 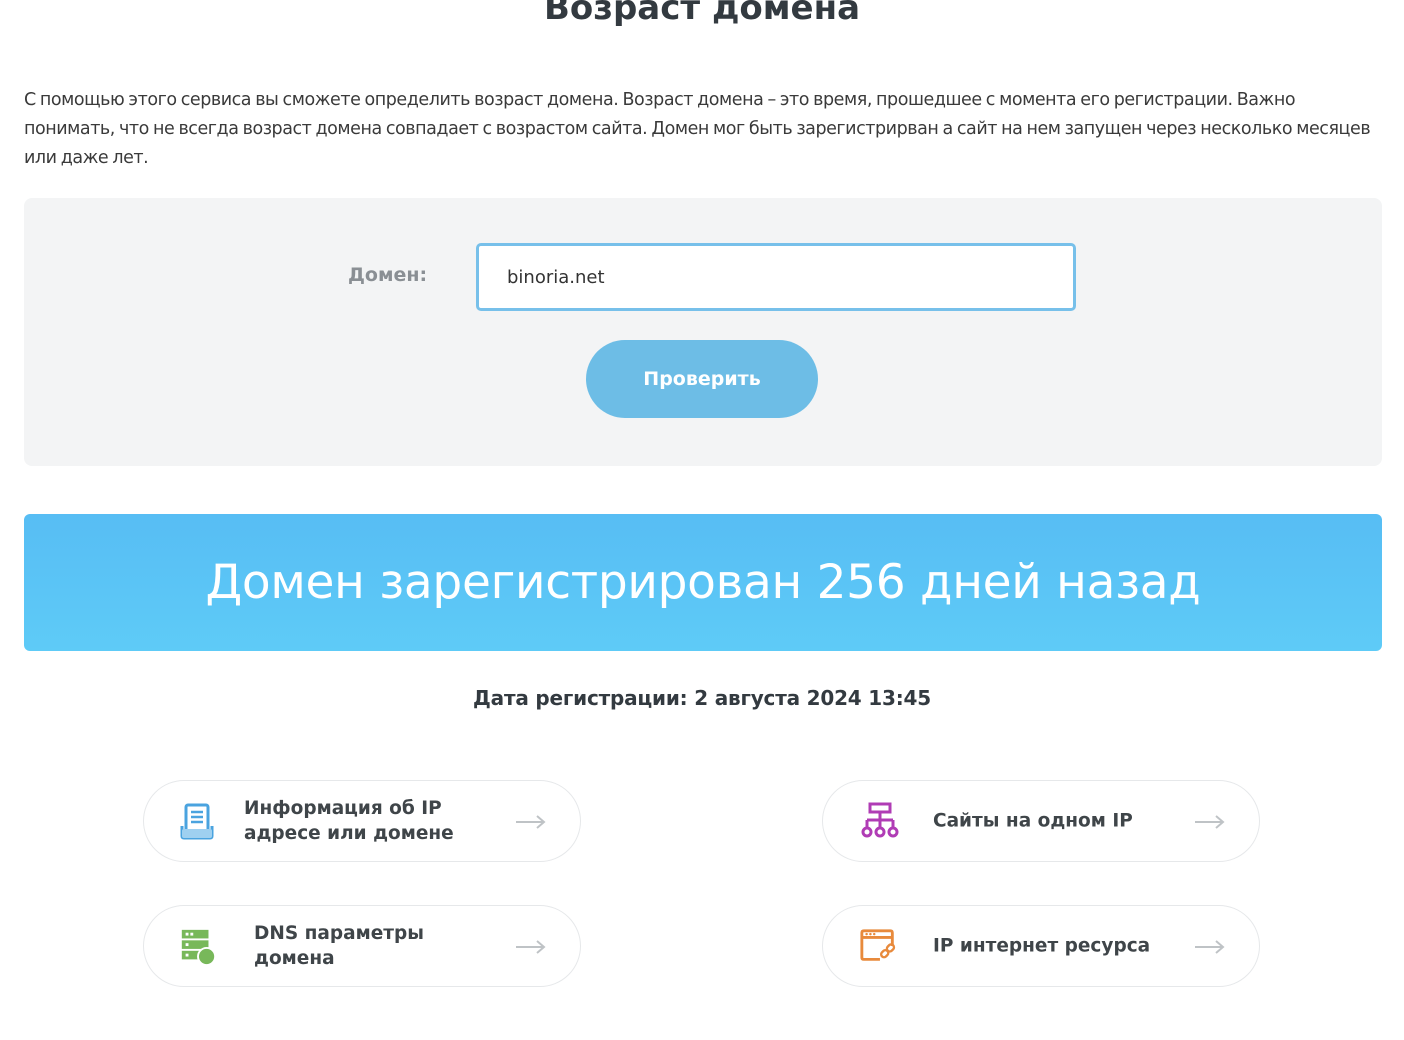 I want to click on server-dns-icon, so click(x=199, y=948).